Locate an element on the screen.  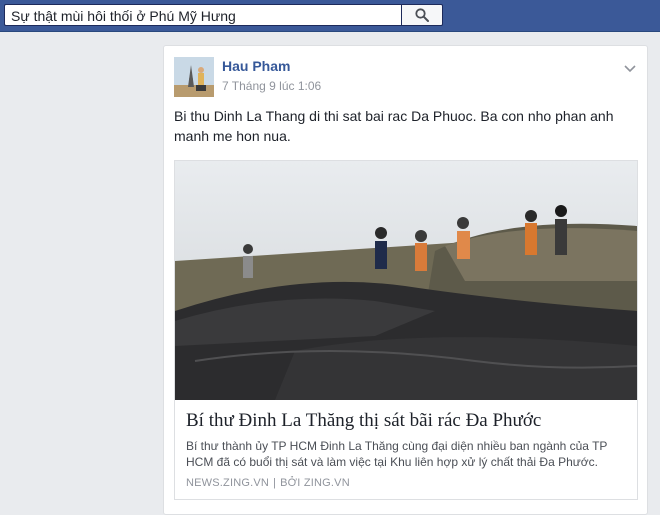
link-domain: NEWS.ZING.VN is located at coordinates (228, 483).